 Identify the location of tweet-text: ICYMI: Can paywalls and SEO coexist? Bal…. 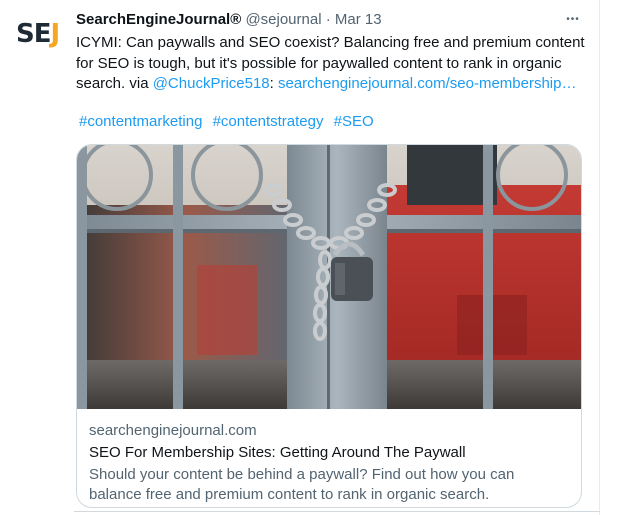
(331, 64).